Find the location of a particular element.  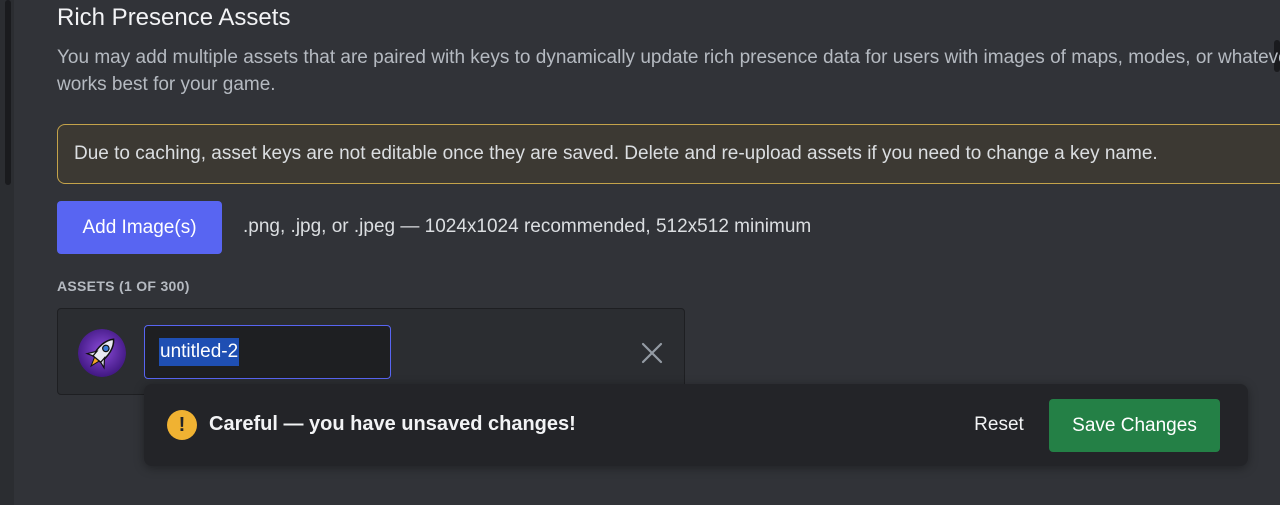

add-images-button: Add Image(s) is located at coordinates (139, 227).